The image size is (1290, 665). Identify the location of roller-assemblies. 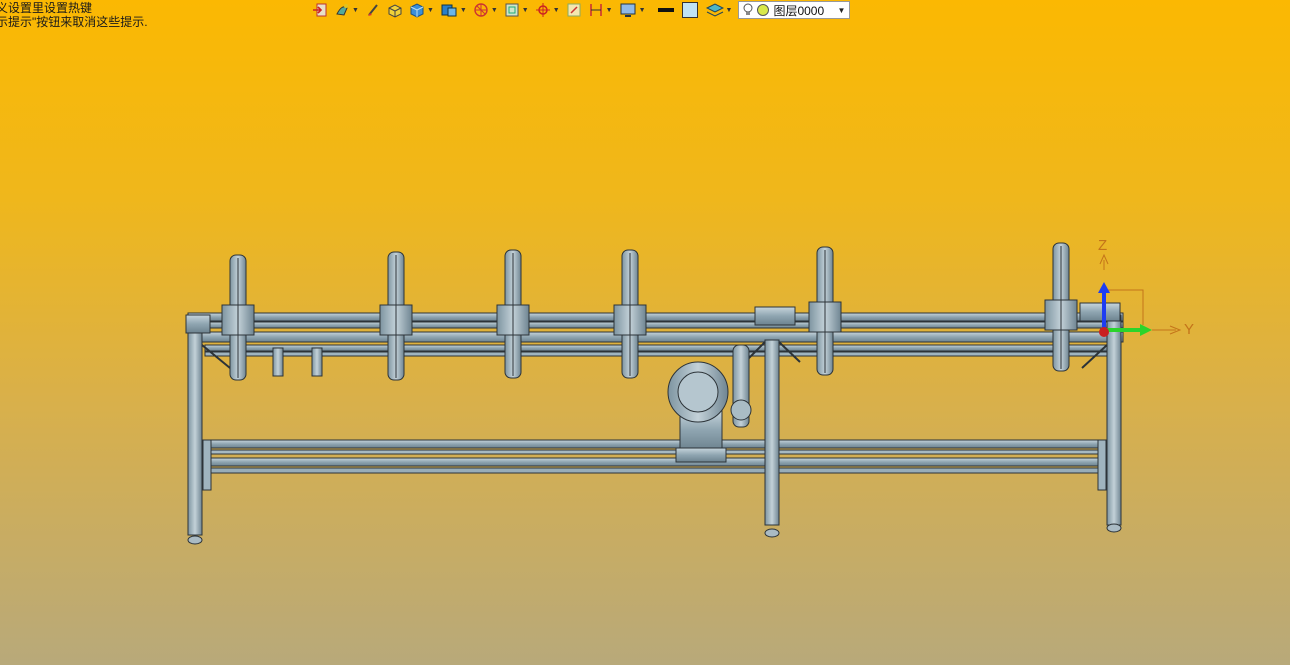
(649, 311).